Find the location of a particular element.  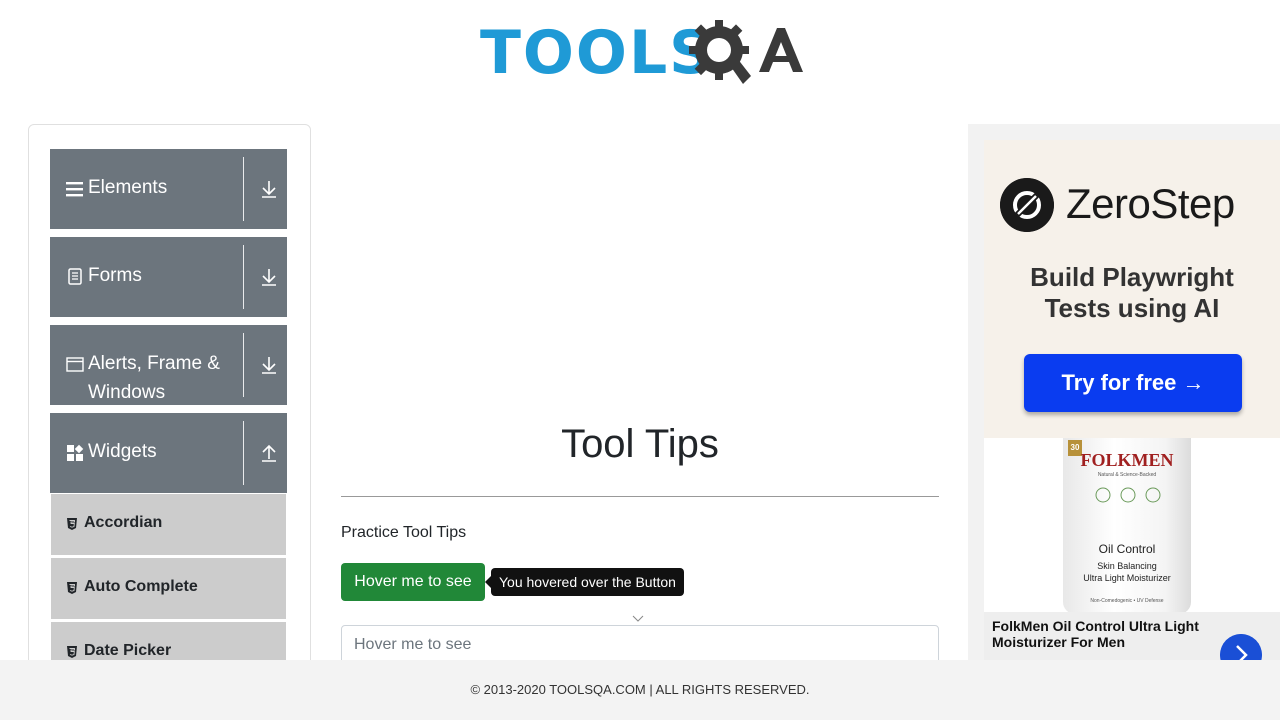

try-for-free-button: Try for free → is located at coordinates (1133, 383).